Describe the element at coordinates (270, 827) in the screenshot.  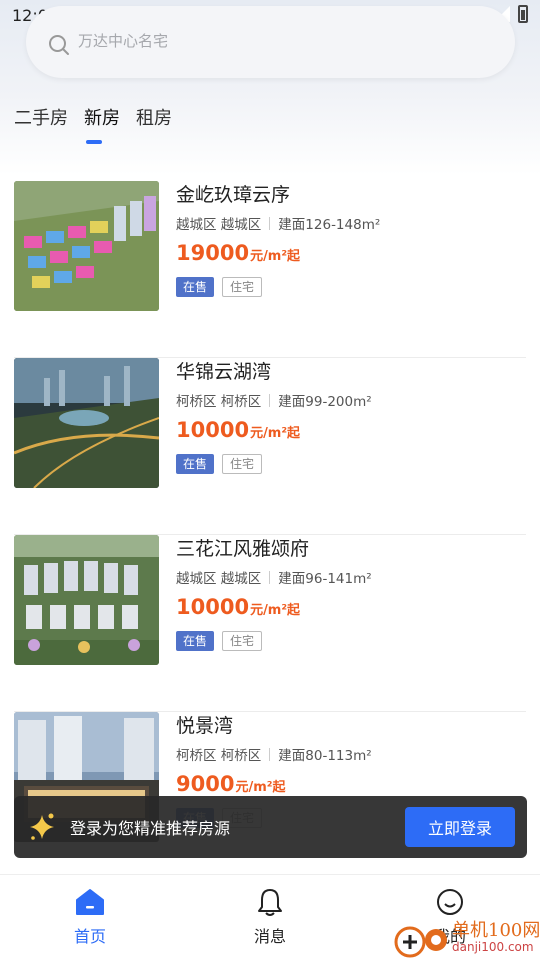
I see `login-banner: 登录为您精准推荐房源 立即登录` at that location.